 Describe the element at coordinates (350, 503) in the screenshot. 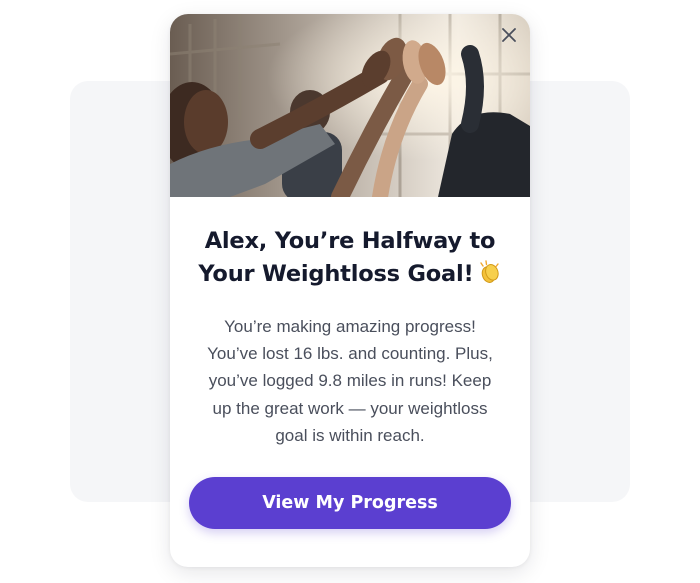

I see `view-progress-button: View My Progress` at that location.